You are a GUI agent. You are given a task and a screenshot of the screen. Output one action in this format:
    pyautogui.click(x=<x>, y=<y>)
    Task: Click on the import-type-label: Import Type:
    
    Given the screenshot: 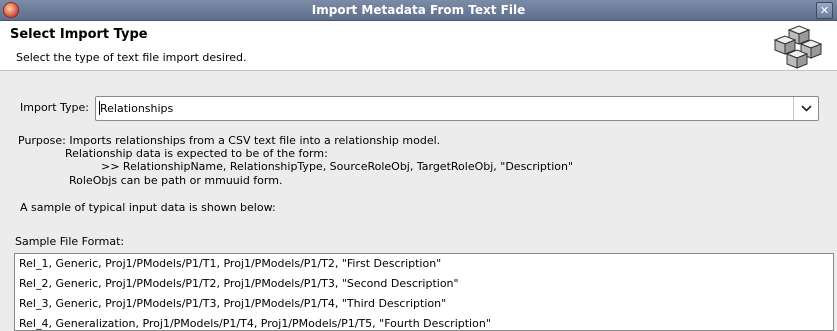 What is the action you would take?
    pyautogui.click(x=54, y=107)
    